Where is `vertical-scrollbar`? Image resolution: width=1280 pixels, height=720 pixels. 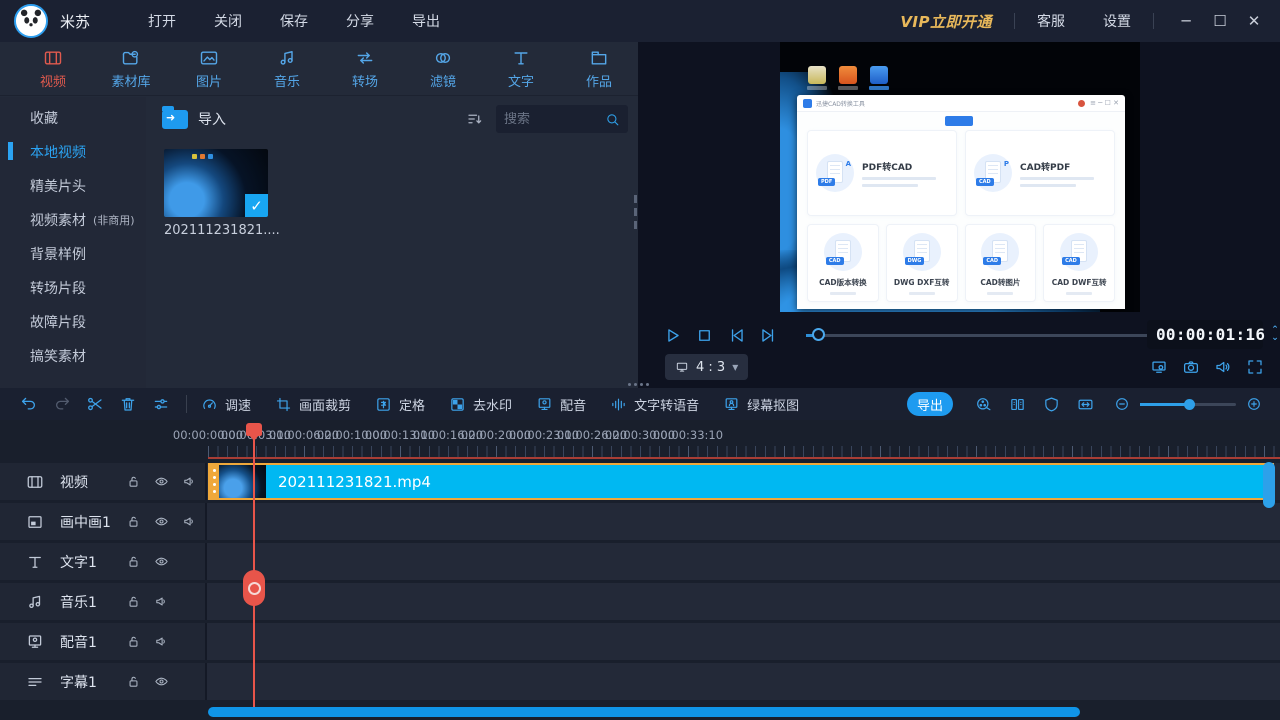
vertical-scrollbar is located at coordinates (1269, 485).